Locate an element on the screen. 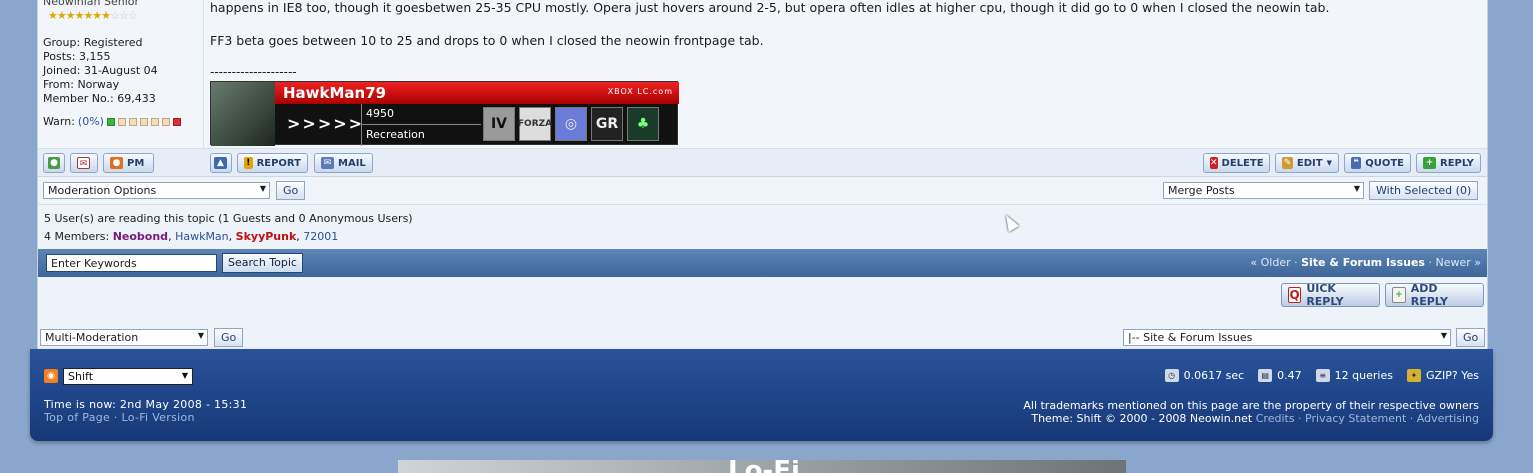 This screenshot has width=1533, height=473. scroll-top-button: ▲ is located at coordinates (221, 163).